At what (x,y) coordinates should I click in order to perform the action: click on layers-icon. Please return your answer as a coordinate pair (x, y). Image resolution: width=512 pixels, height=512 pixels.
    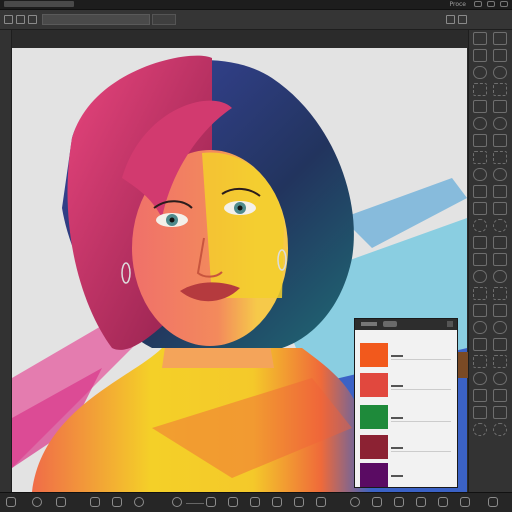
    Looking at the image, I should click on (480, 38).